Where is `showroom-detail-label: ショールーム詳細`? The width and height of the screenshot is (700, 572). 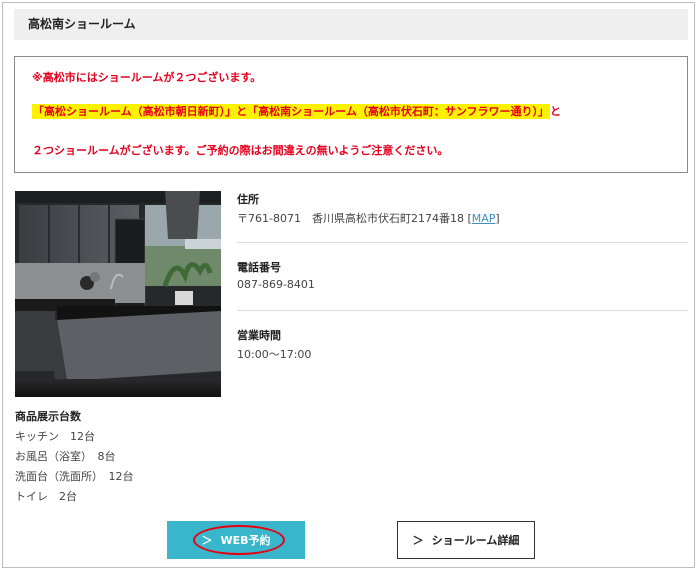 showroom-detail-label: ショールーム詳細 is located at coordinates (475, 540).